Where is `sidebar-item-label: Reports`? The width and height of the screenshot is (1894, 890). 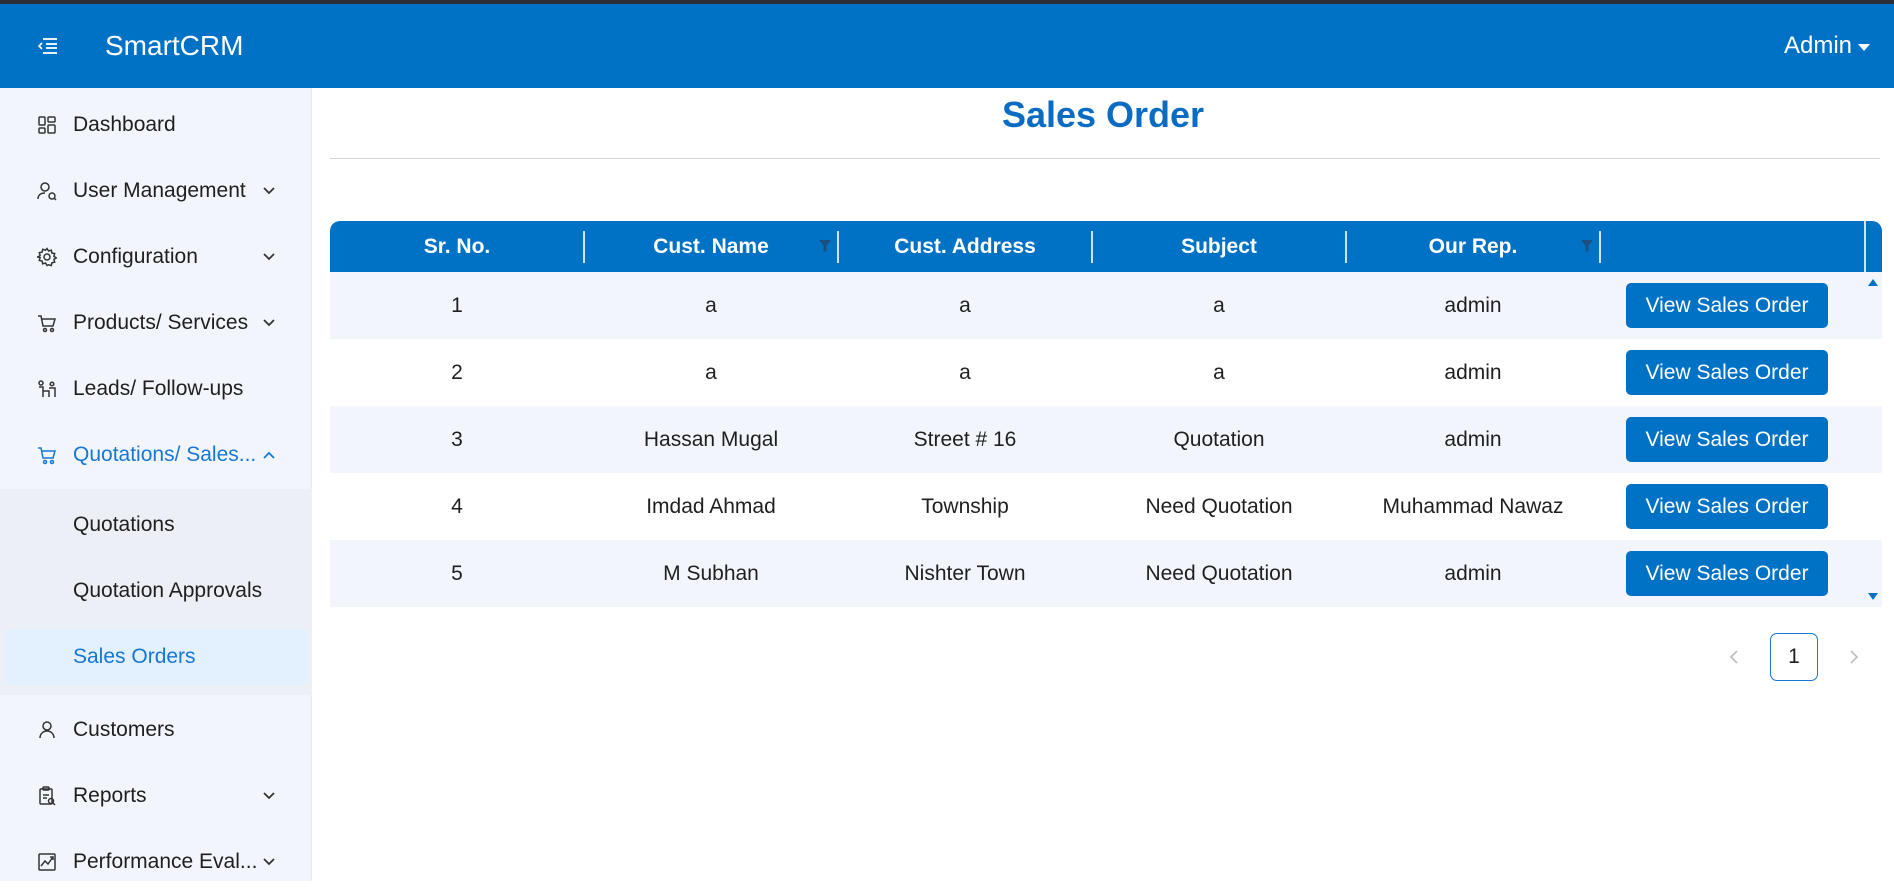 sidebar-item-label: Reports is located at coordinates (110, 795).